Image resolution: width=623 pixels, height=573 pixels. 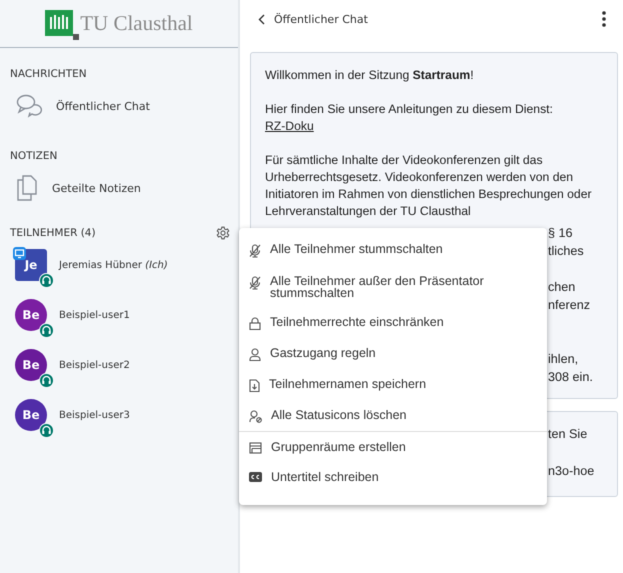 I want to click on menu-item: Gastzugang regeln, so click(x=393, y=353).